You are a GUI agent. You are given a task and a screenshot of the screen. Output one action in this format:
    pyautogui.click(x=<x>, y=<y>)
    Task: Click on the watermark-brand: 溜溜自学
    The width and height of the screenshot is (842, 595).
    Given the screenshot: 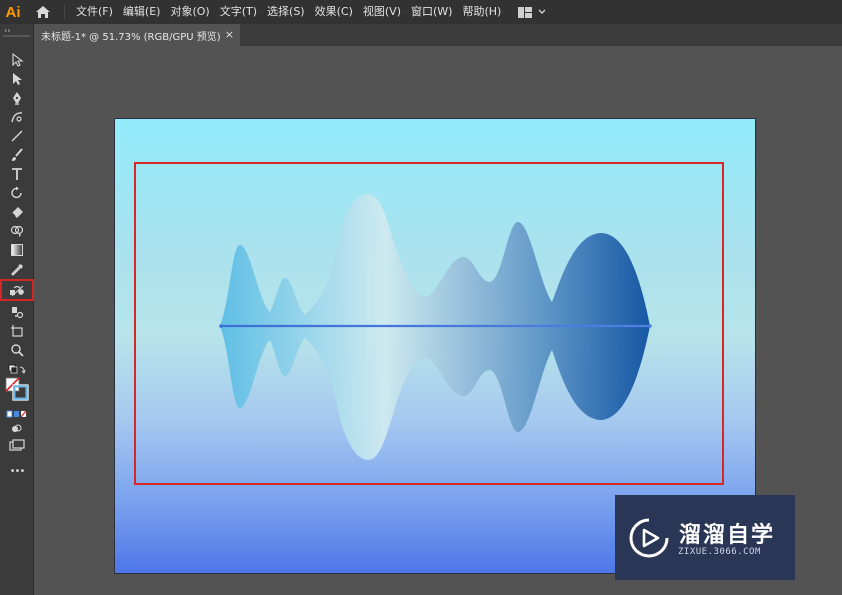 What is the action you would take?
    pyautogui.click(x=727, y=535)
    